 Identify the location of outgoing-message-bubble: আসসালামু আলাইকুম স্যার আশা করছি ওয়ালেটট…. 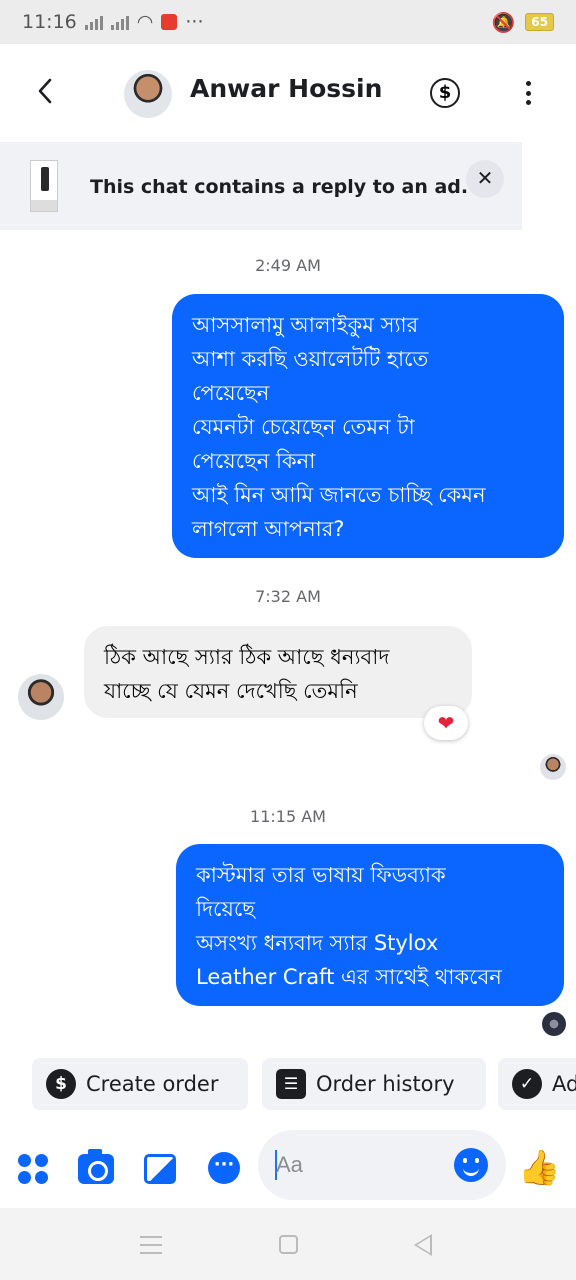
(368, 426).